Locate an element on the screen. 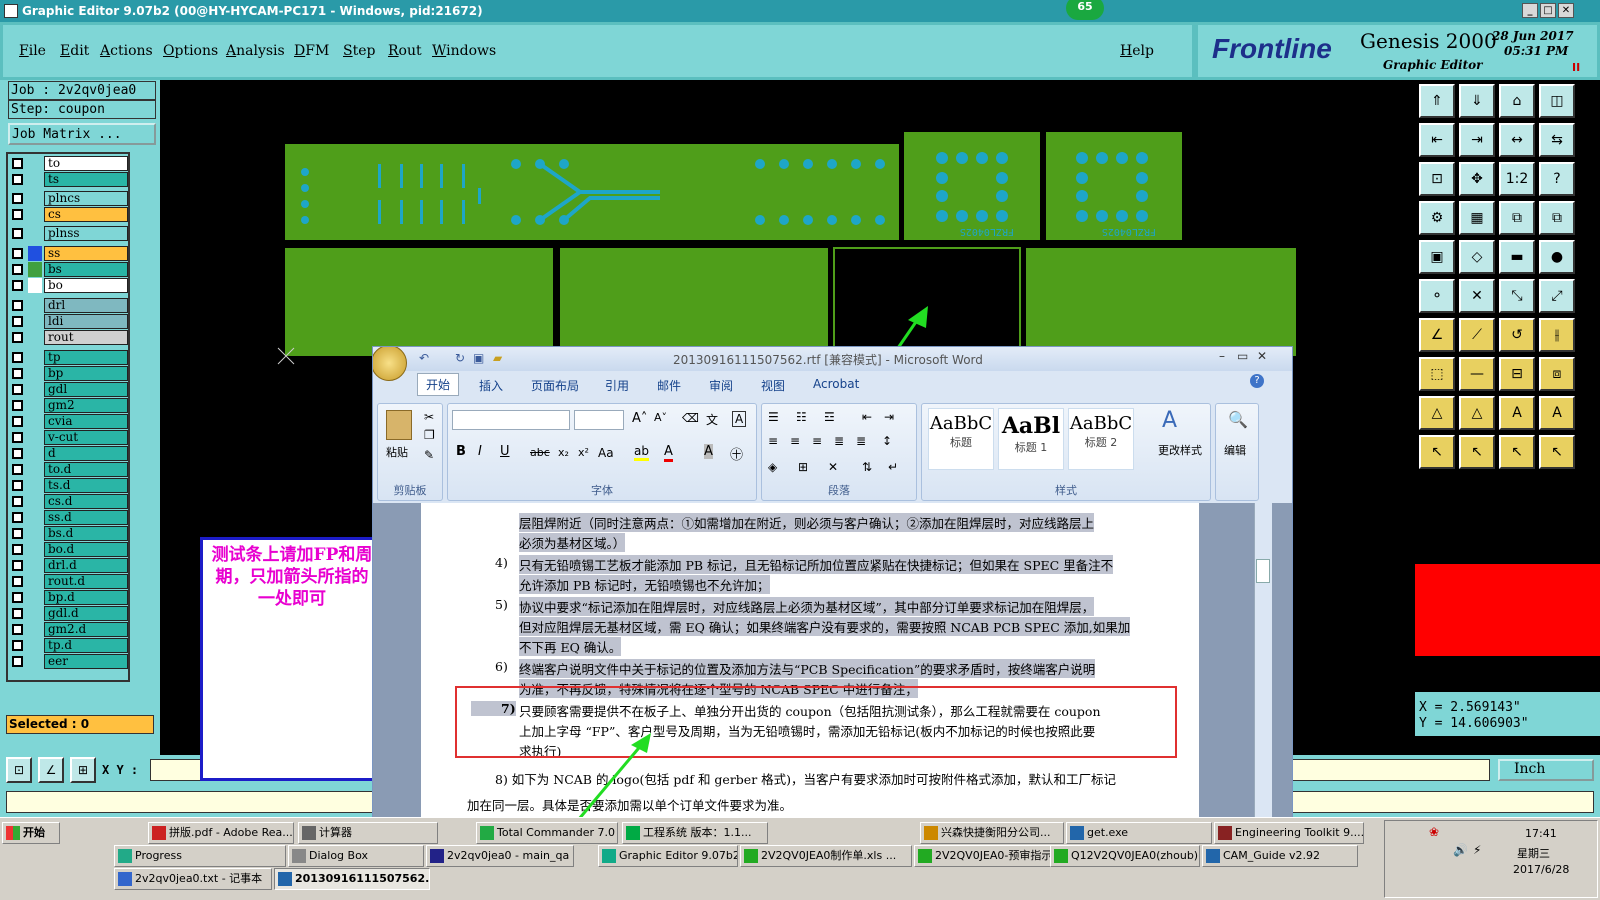 This screenshot has width=1600, height=900. pan-tool-button: ✥ is located at coordinates (1477, 179).